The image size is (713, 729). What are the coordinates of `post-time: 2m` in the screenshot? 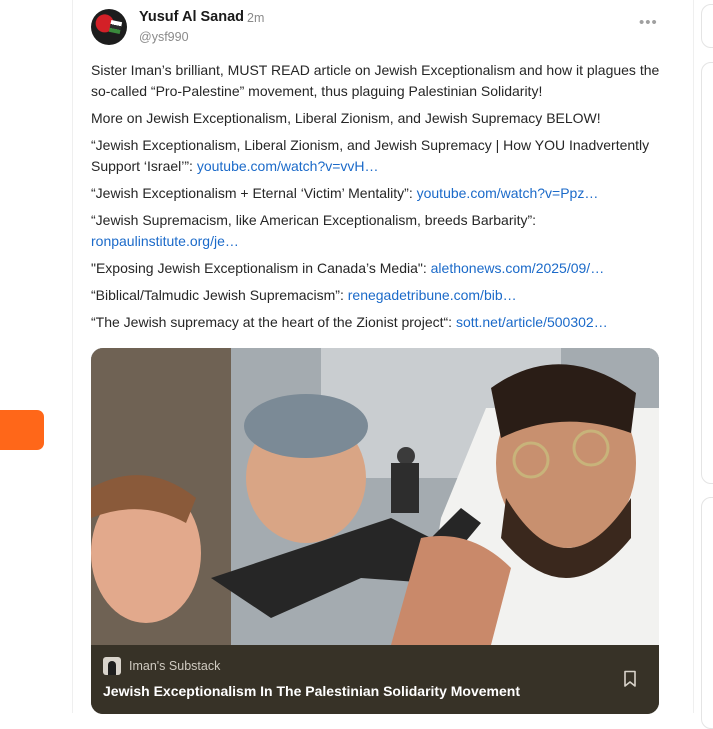 It's located at (255, 18).